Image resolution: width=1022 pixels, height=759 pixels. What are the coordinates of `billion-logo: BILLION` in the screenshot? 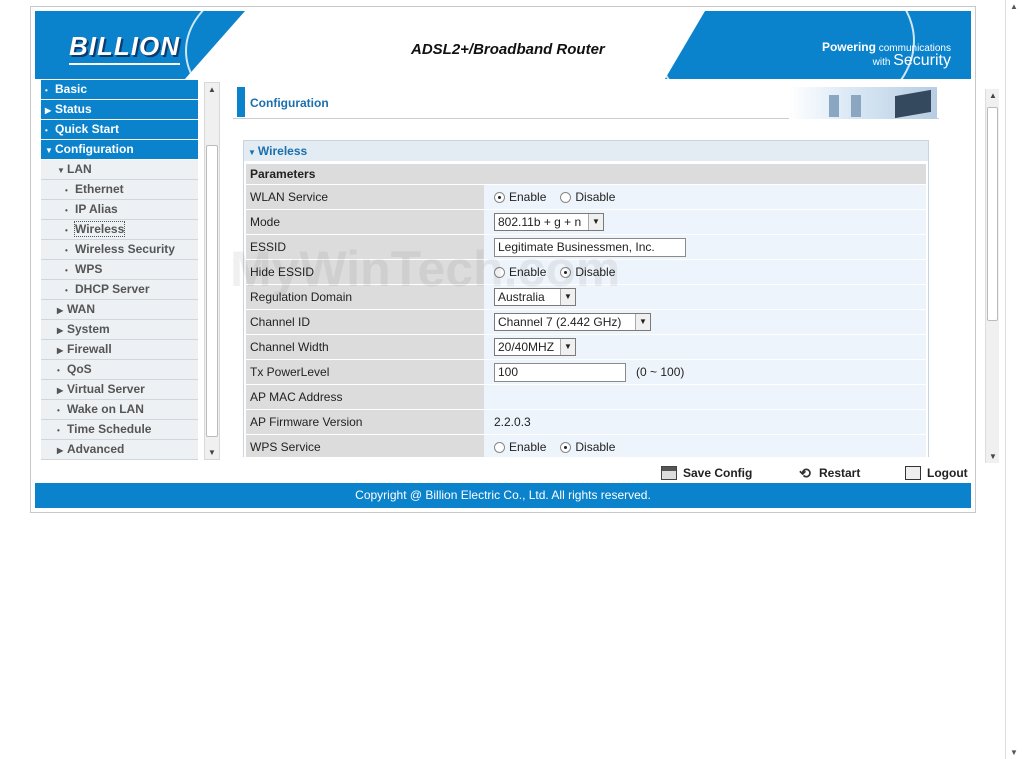 It's located at (124, 48).